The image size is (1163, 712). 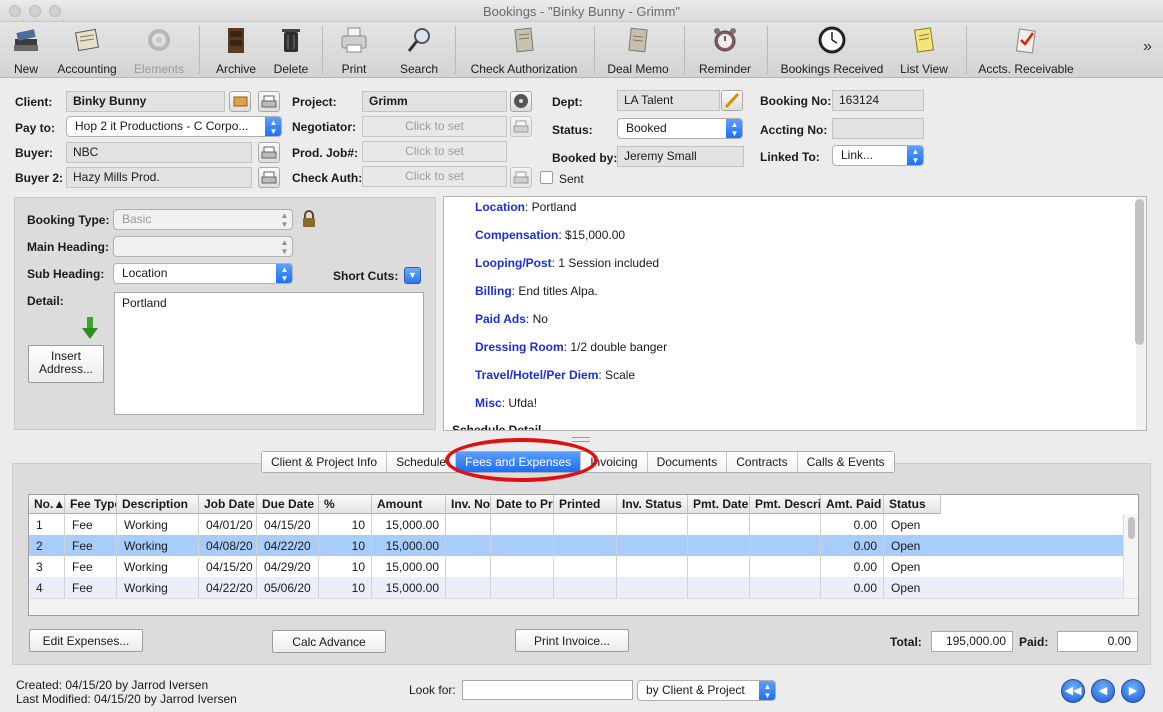 What do you see at coordinates (87, 69) in the screenshot?
I see `accounting-label: Accounting` at bounding box center [87, 69].